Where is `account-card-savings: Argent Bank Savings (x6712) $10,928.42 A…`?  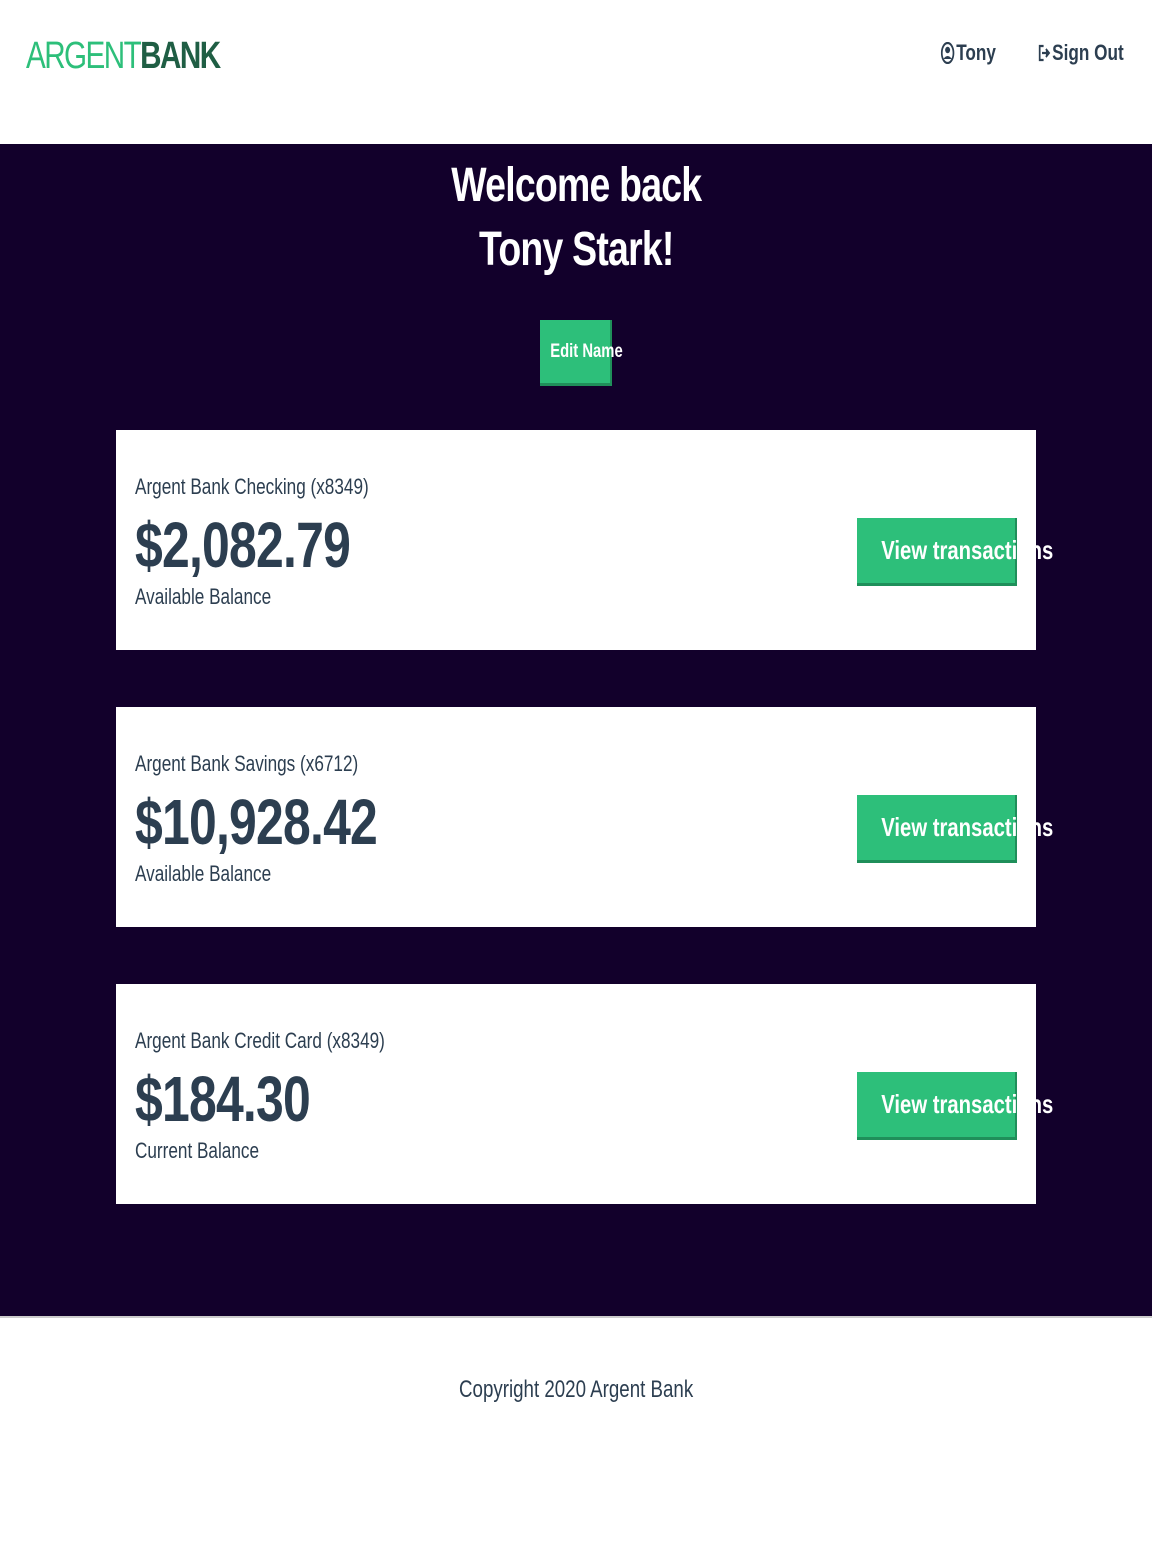
account-card-savings: Argent Bank Savings (x6712) $10,928.42 A… is located at coordinates (584, 817).